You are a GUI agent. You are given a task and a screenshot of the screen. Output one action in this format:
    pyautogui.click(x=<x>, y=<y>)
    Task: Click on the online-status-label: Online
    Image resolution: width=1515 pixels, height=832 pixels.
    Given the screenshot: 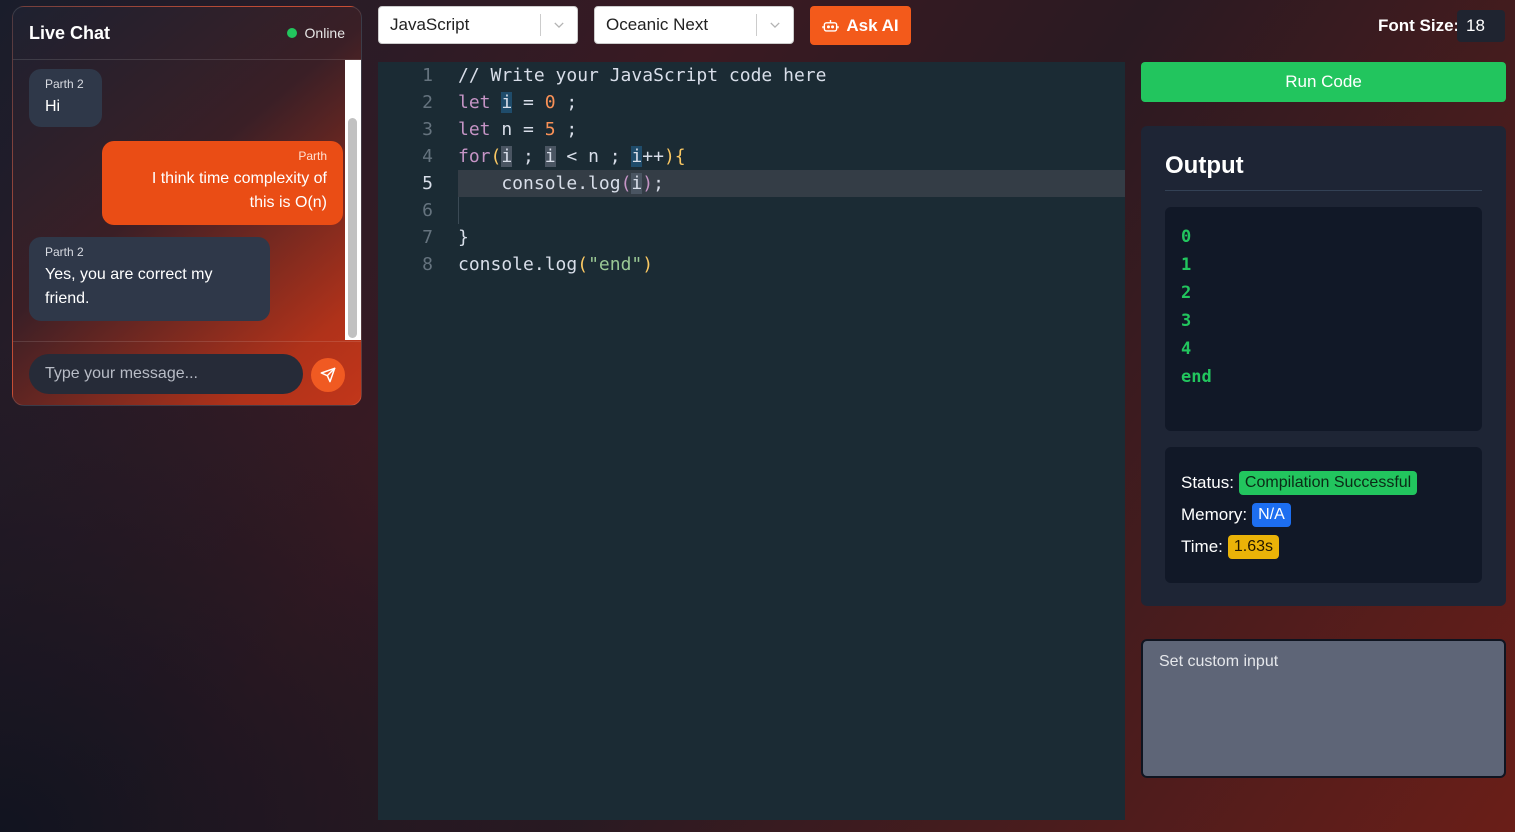 What is the action you would take?
    pyautogui.click(x=324, y=33)
    